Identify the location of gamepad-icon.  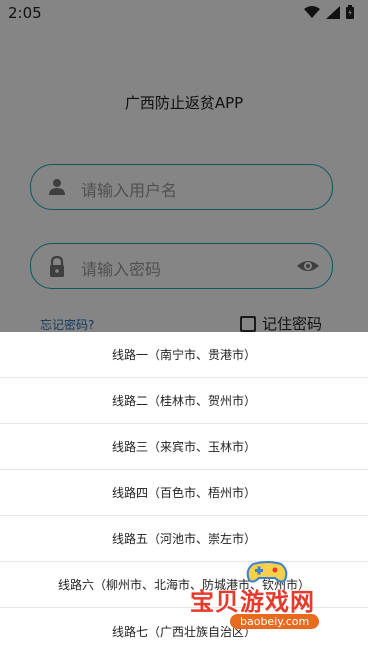
(267, 572).